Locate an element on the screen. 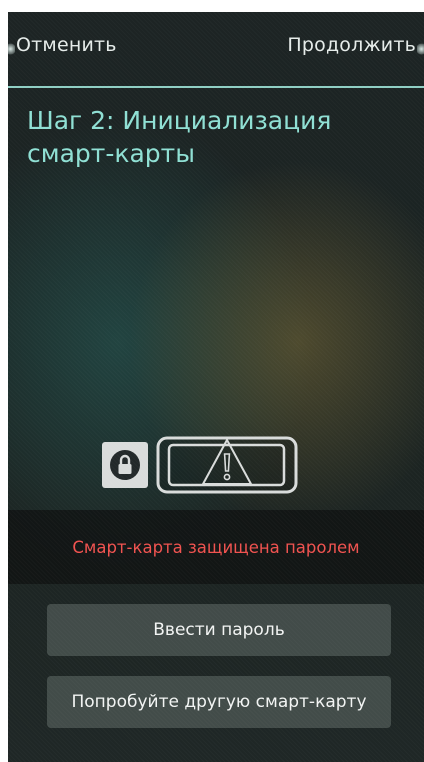 The width and height of the screenshot is (424, 762). page-title: Шаг 2: Инициализация смарт-карты is located at coordinates (179, 137).